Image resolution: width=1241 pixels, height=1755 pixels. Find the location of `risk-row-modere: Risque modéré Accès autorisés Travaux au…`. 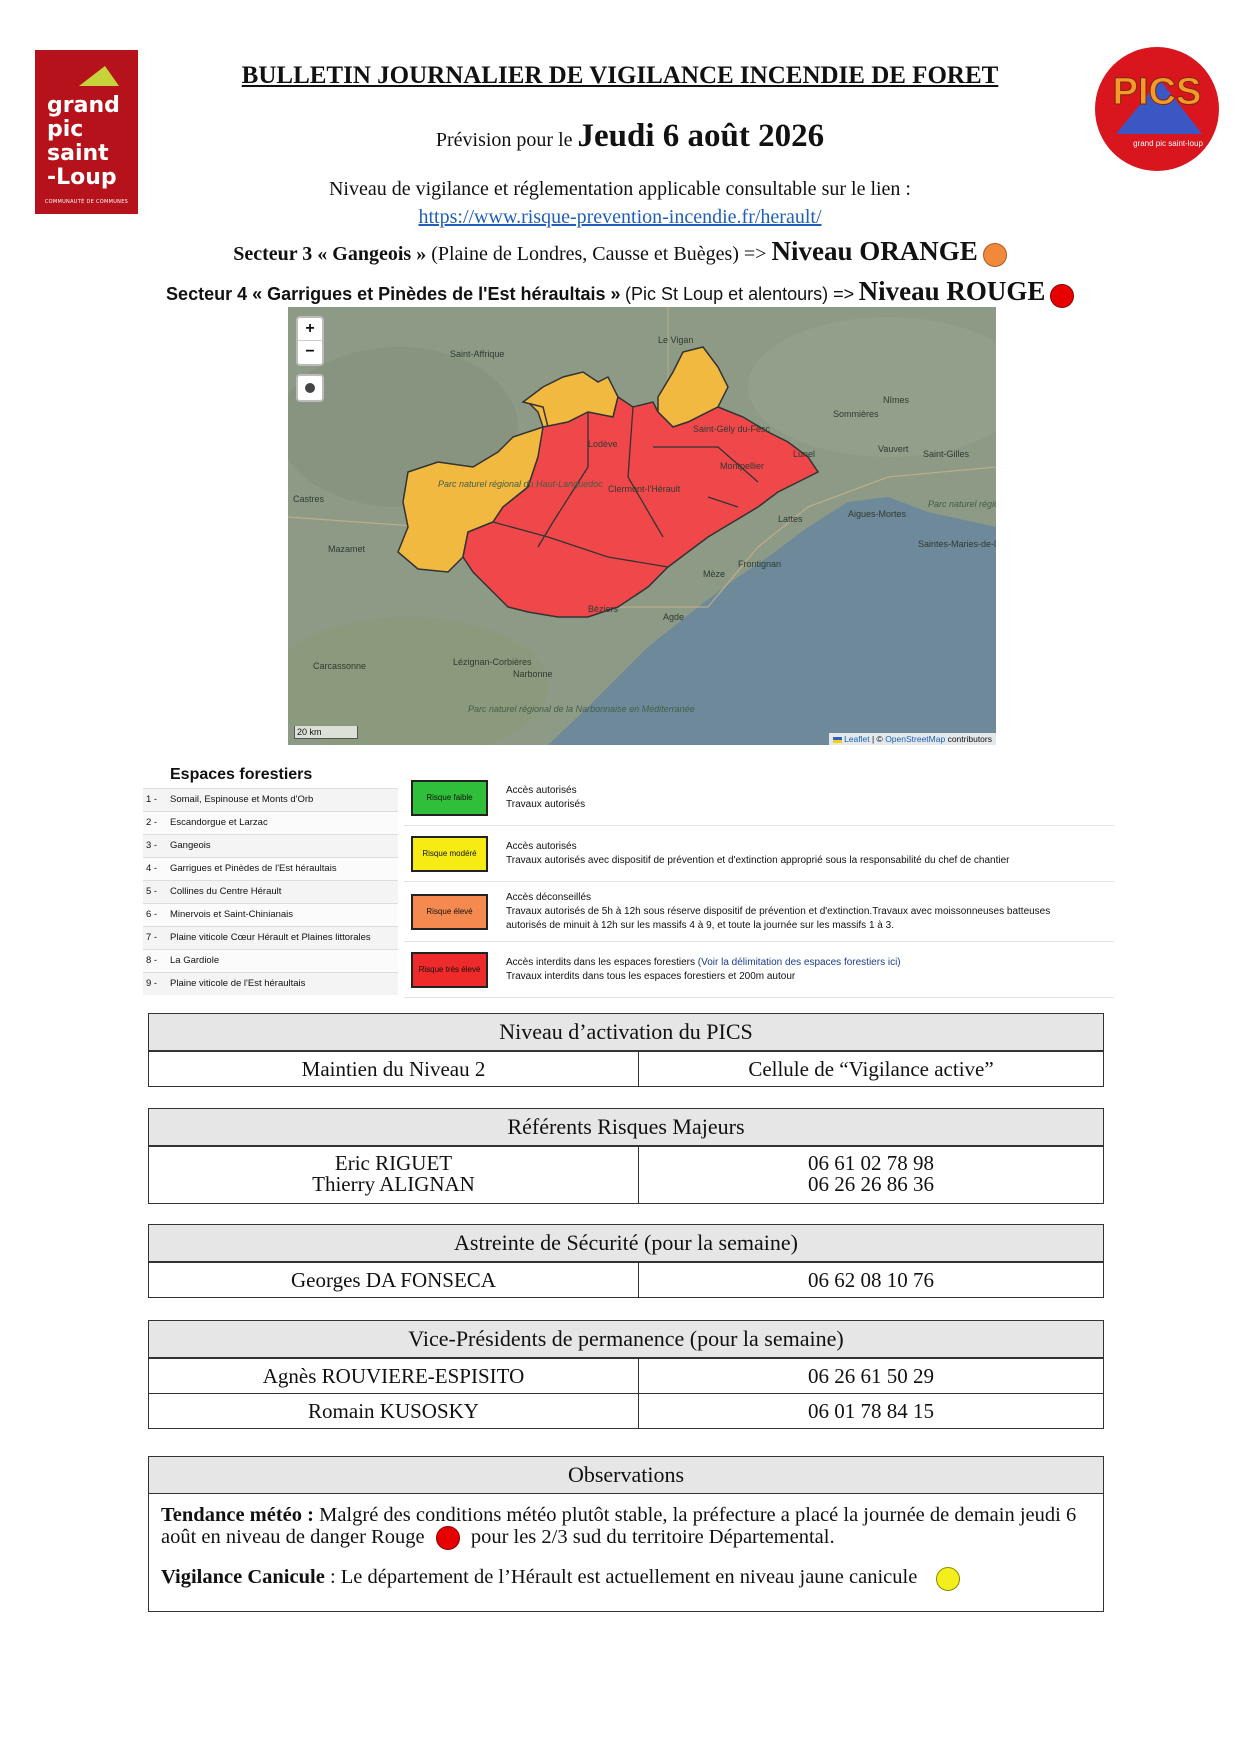

risk-row-modere: Risque modéré Accès autorisés Travaux au… is located at coordinates (759, 854).